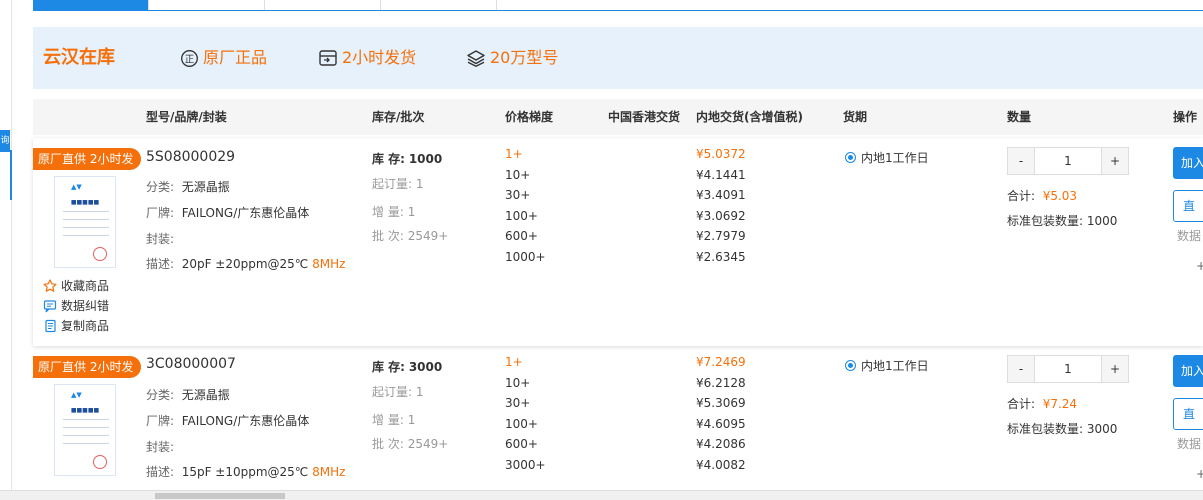 Image resolution: width=1203 pixels, height=500 pixels. What do you see at coordinates (186, 117) in the screenshot?
I see `col-model: 型号/品牌/封装` at bounding box center [186, 117].